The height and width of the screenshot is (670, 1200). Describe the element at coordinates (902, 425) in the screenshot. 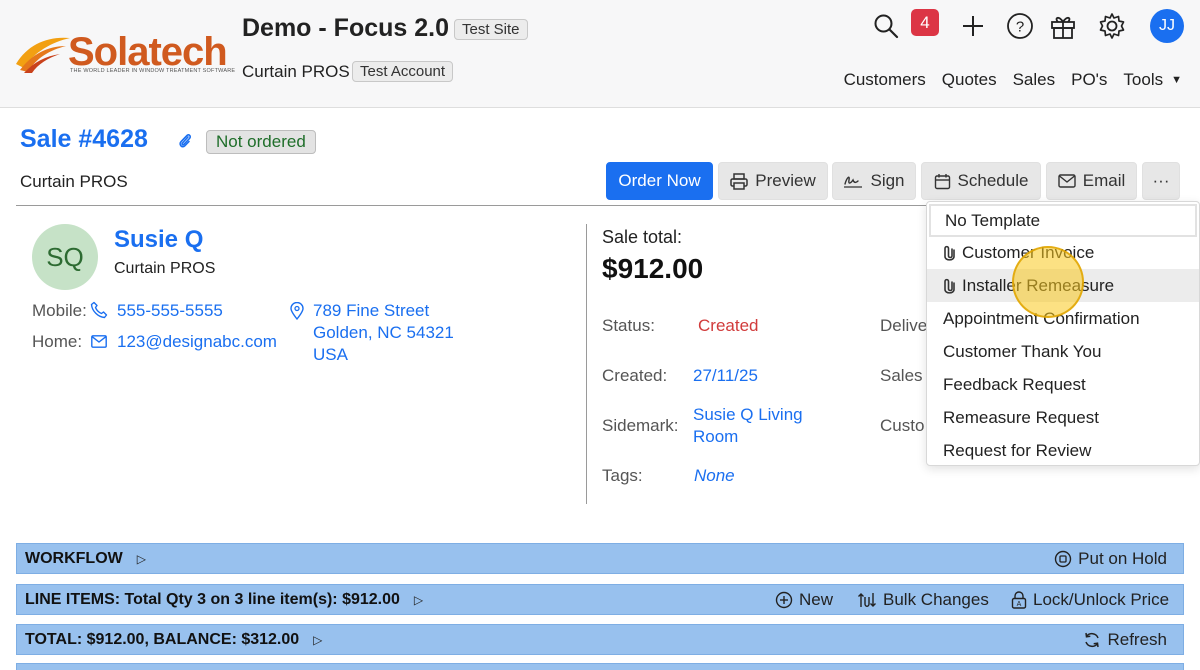

I see `customer-type-label: Custo` at that location.